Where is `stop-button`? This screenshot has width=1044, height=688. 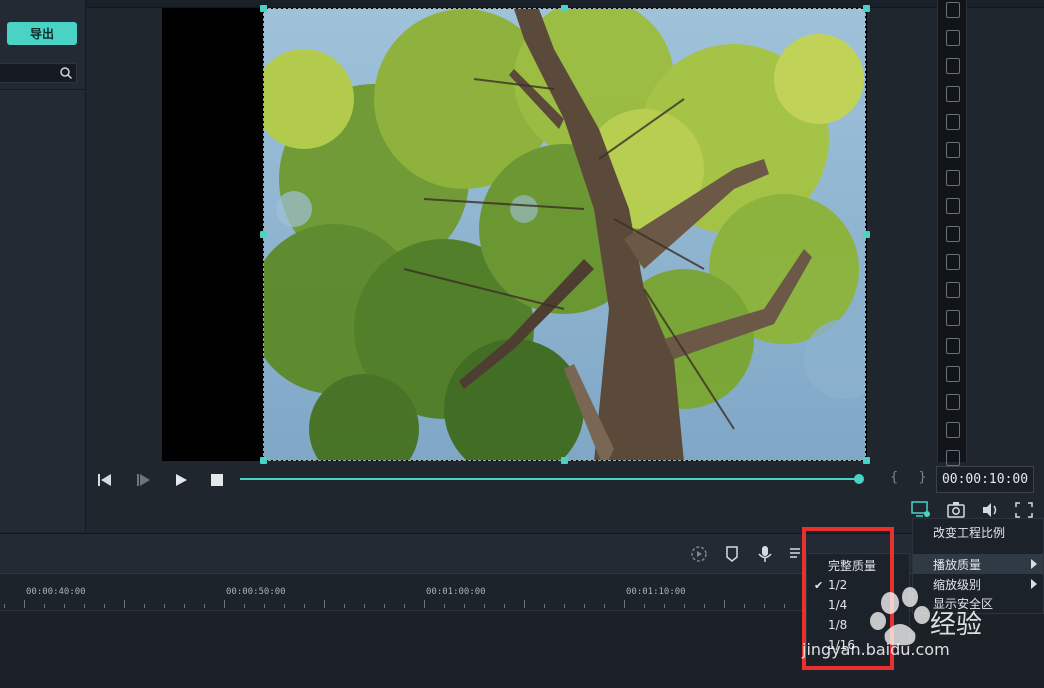
stop-button is located at coordinates (217, 480).